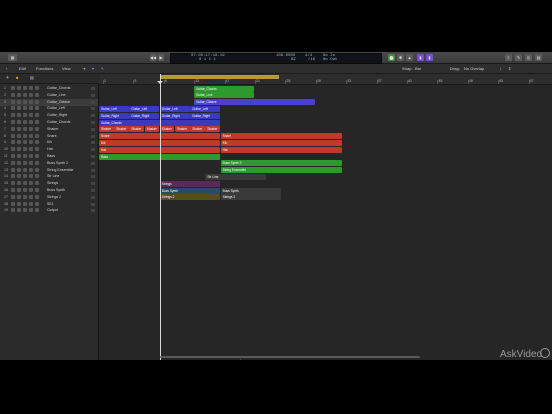  Describe the element at coordinates (281, 149) in the screenshot. I see `region: Hat` at that location.